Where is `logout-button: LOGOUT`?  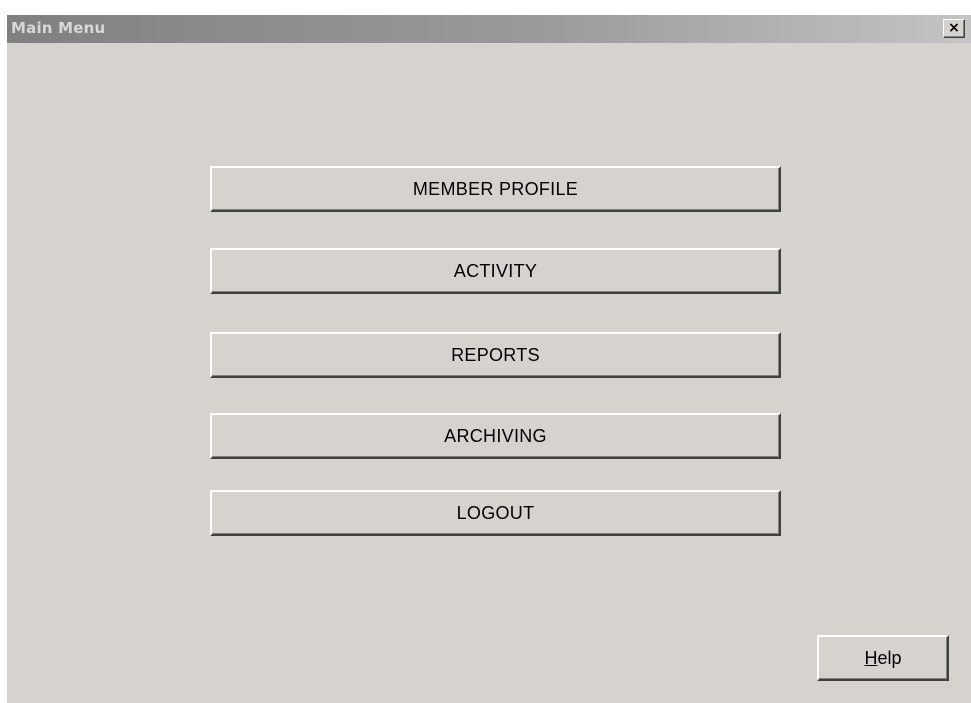
logout-button: LOGOUT is located at coordinates (495, 513).